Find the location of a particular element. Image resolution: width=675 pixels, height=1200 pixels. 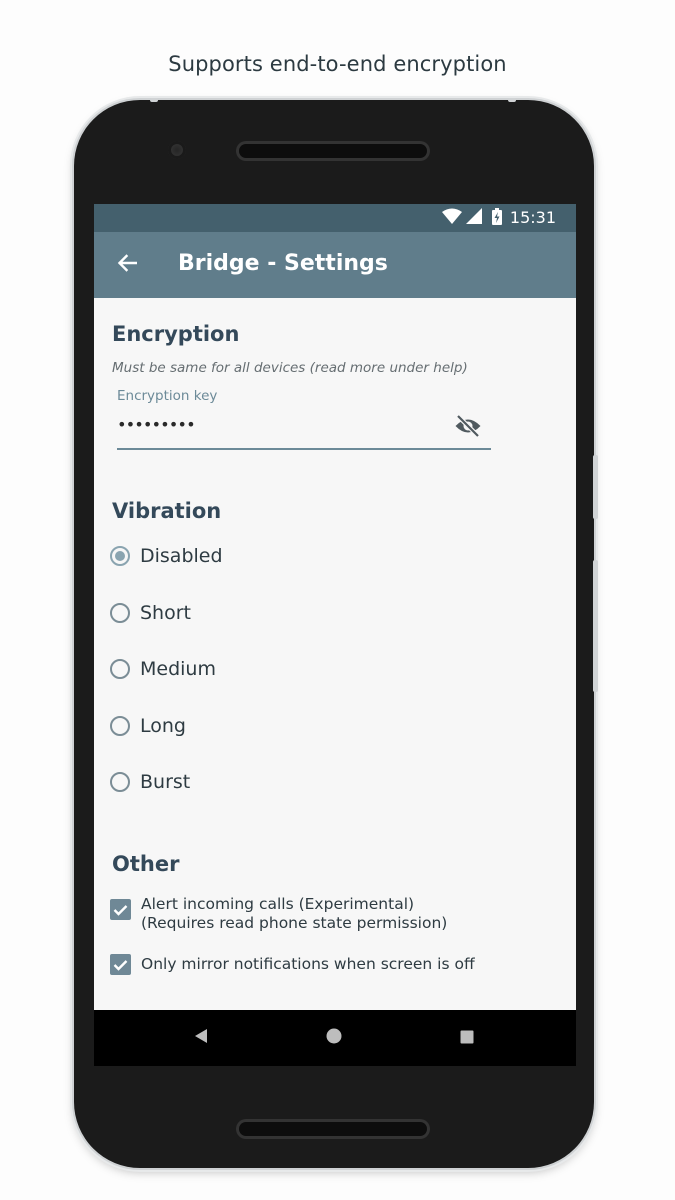

checkbox-label-line: Alert incoming calls (Experimental) is located at coordinates (278, 904).